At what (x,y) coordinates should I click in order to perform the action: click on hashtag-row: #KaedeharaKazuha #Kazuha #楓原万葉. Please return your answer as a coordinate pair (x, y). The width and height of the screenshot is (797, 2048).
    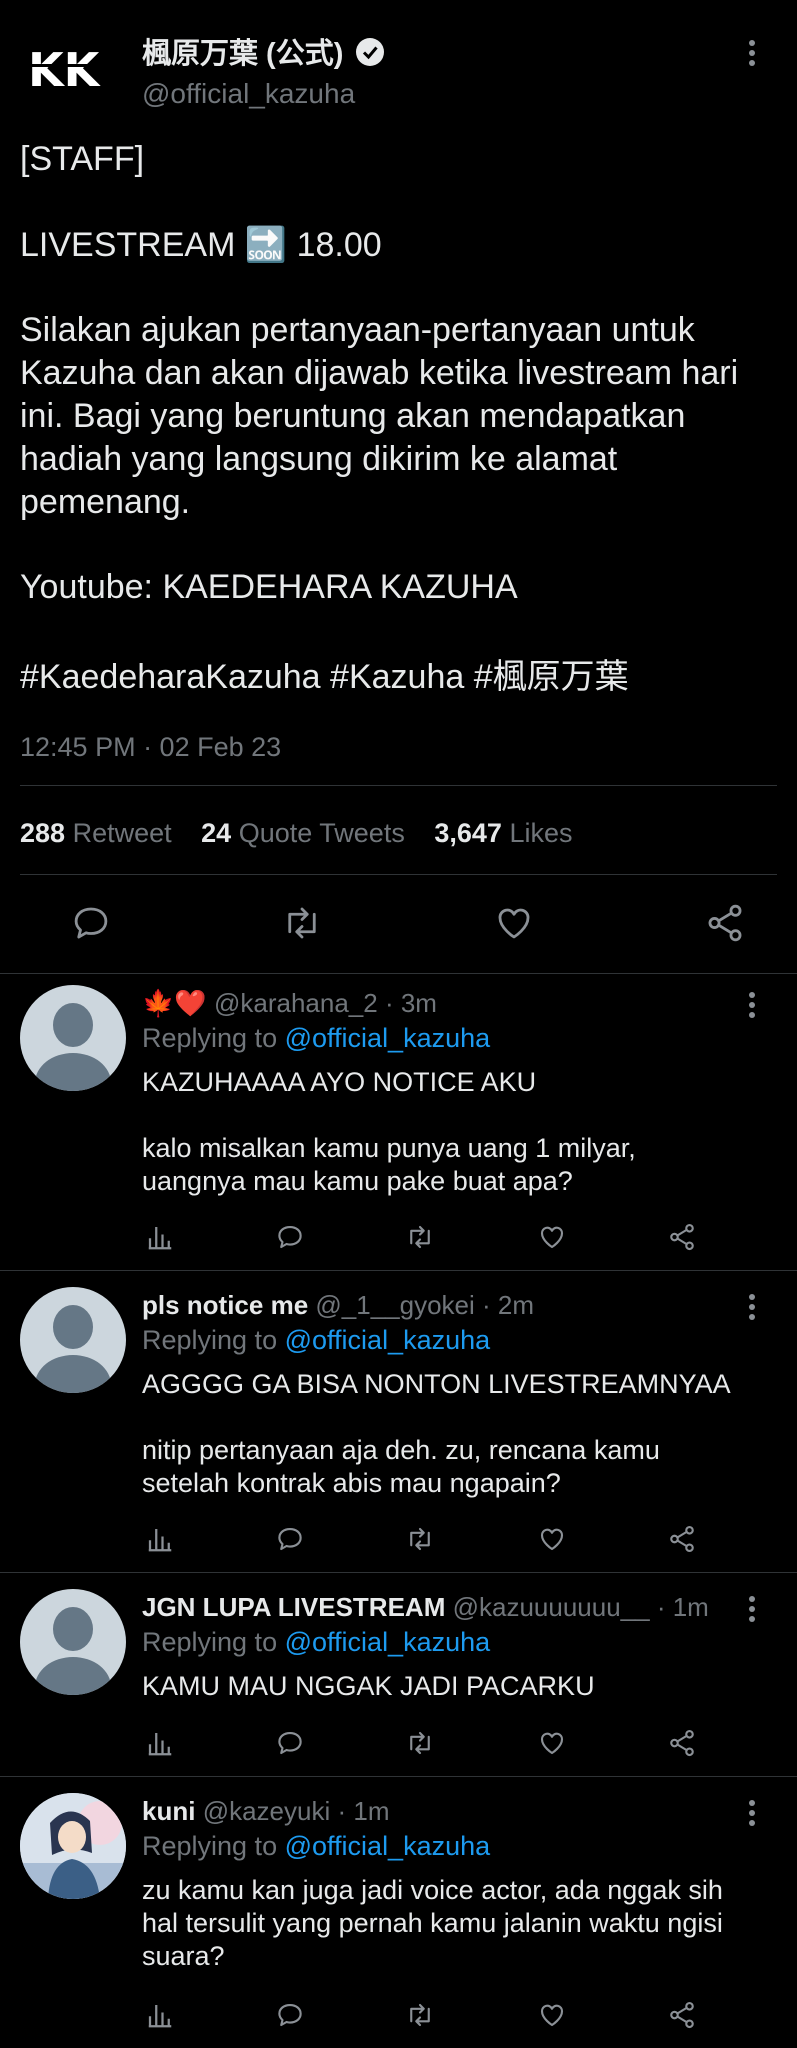
    Looking at the image, I should click on (324, 677).